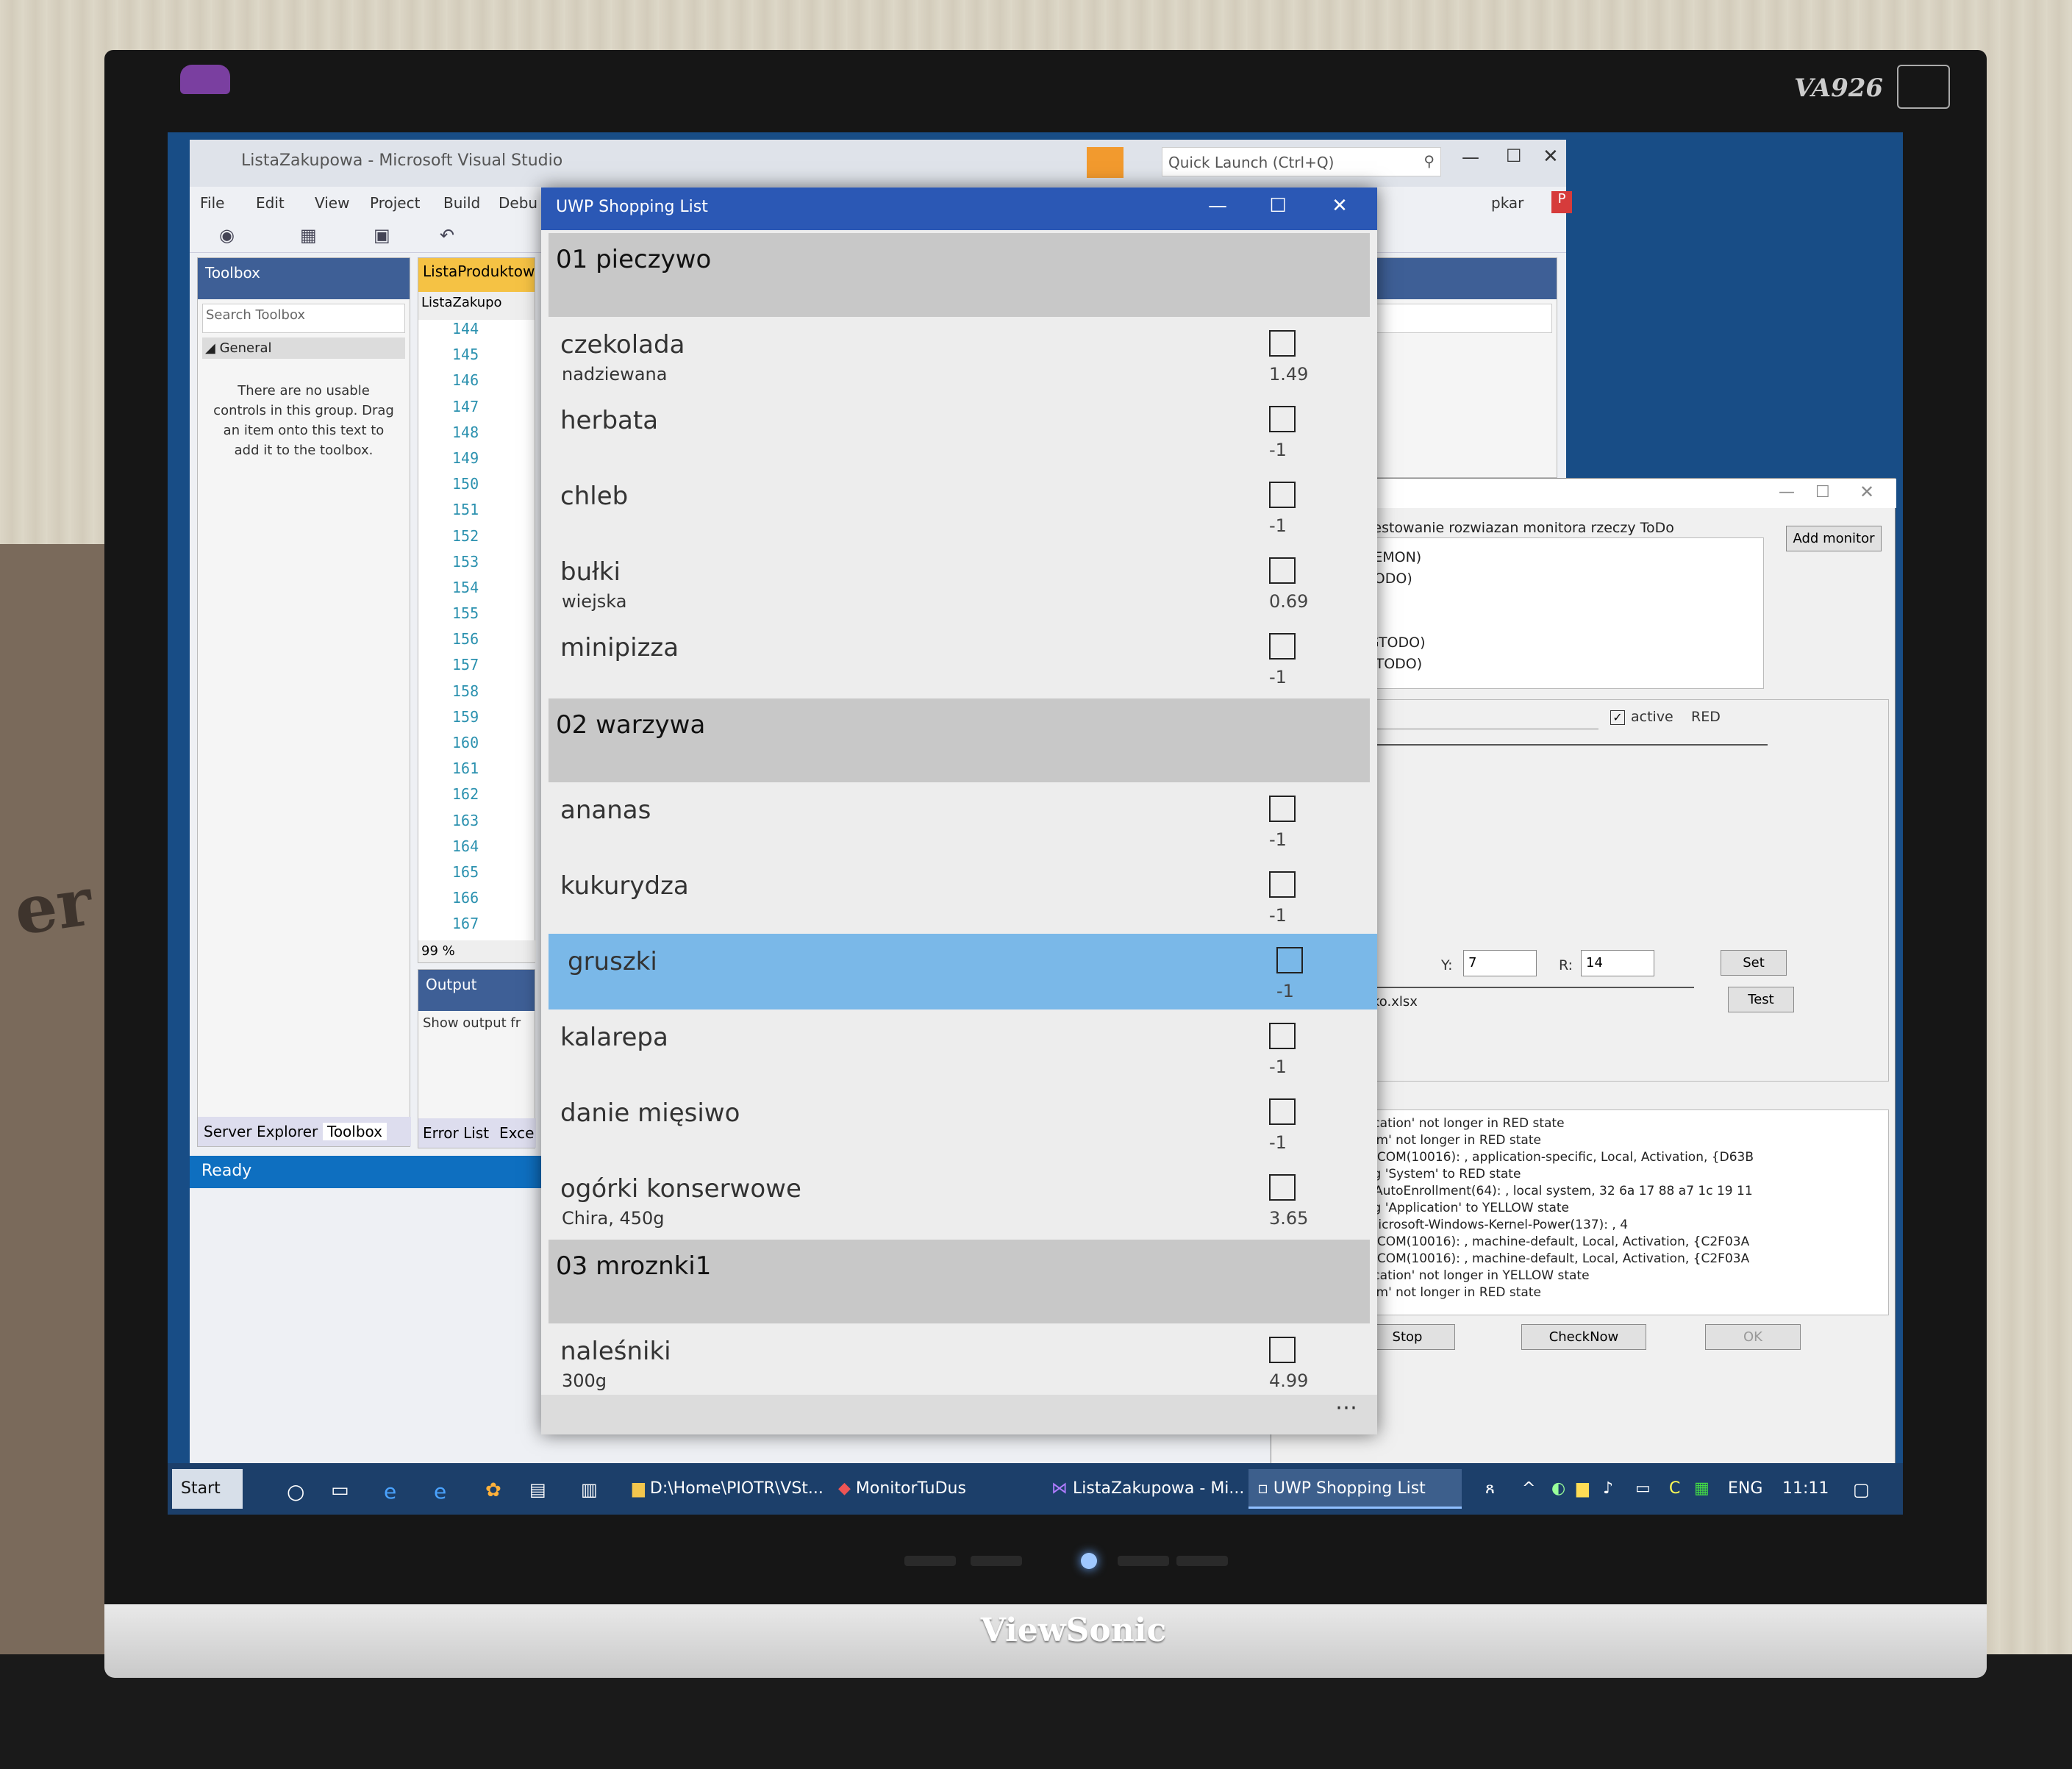 The image size is (2072, 1769). What do you see at coordinates (959, 1123) in the screenshot?
I see `list-item: danie mięsiwo -1` at bounding box center [959, 1123].